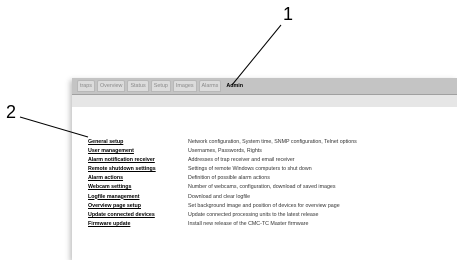 This screenshot has width=457, height=260. What do you see at coordinates (288, 14) in the screenshot?
I see `callout-label-1: 1` at bounding box center [288, 14].